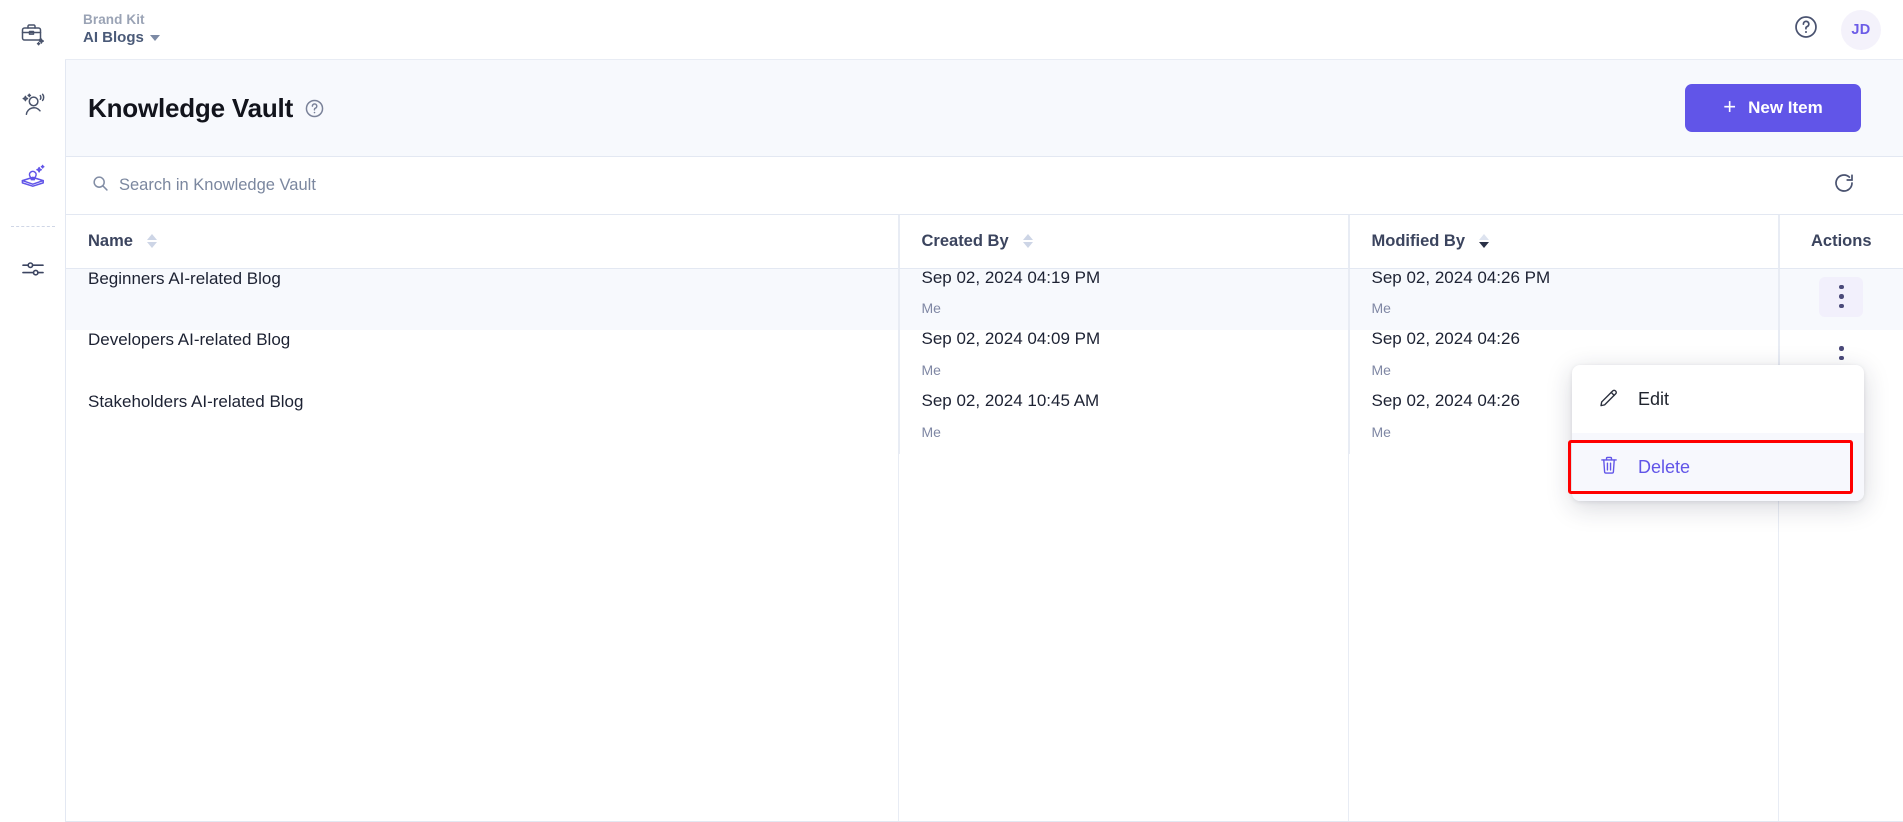 This screenshot has height=822, width=1903. What do you see at coordinates (1654, 398) in the screenshot?
I see `menu-item-edit-label: Edit` at bounding box center [1654, 398].